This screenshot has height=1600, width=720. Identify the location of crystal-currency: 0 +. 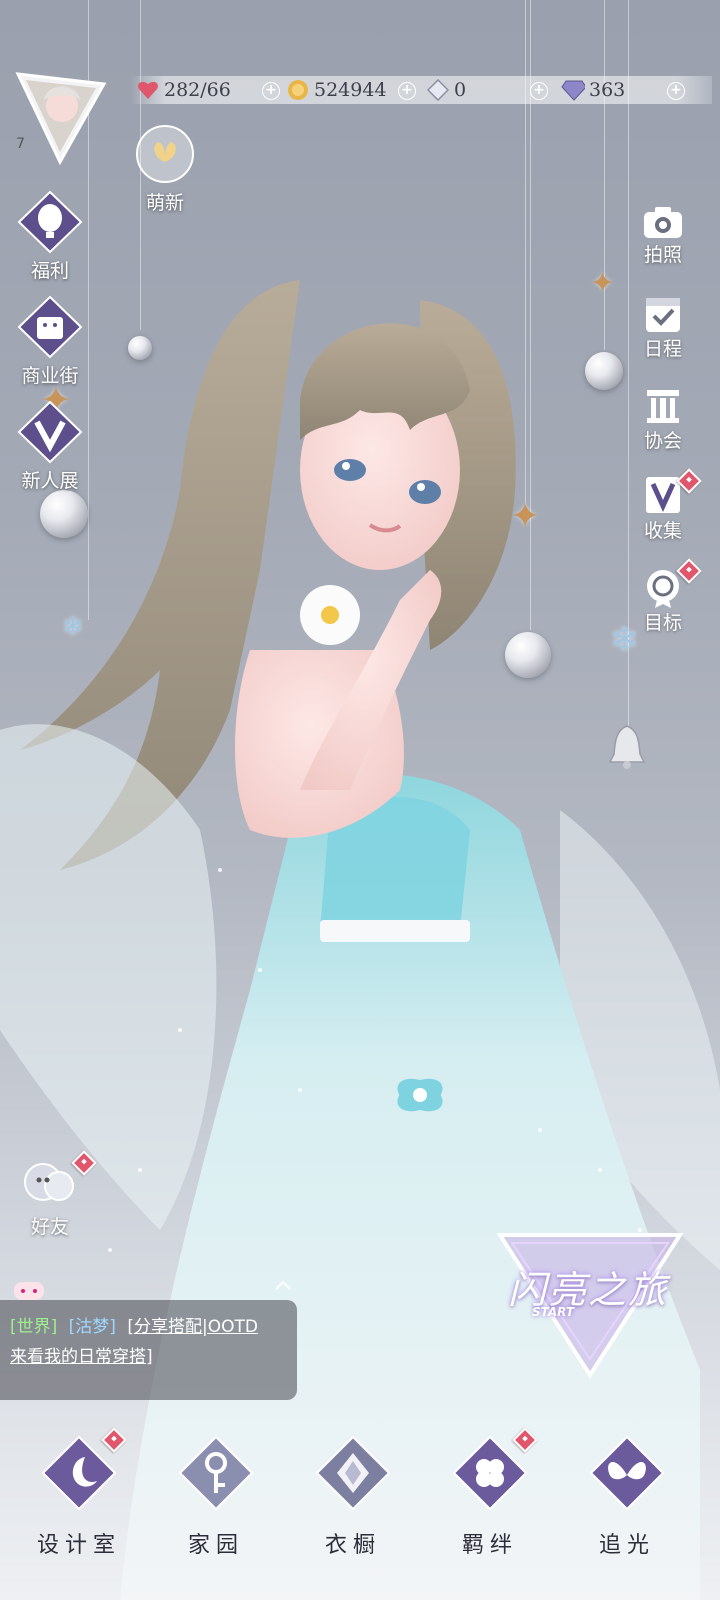
(493, 90).